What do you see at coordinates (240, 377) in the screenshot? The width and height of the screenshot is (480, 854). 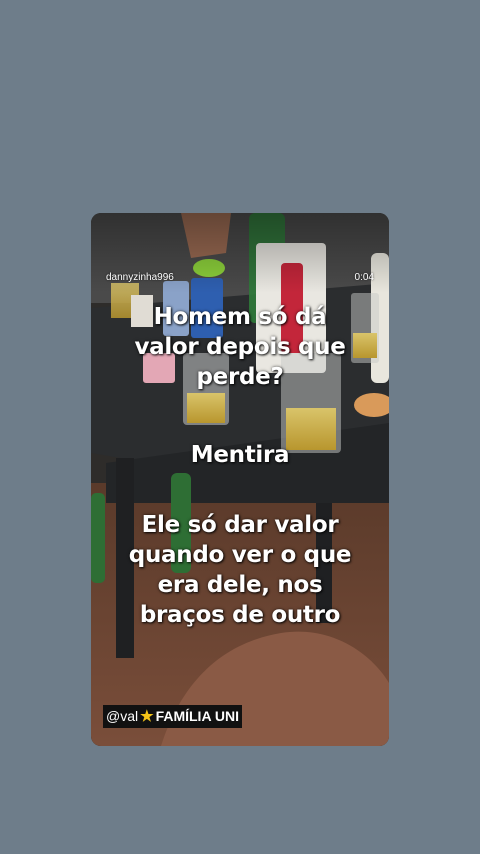 I see `caption-line: perde?` at bounding box center [240, 377].